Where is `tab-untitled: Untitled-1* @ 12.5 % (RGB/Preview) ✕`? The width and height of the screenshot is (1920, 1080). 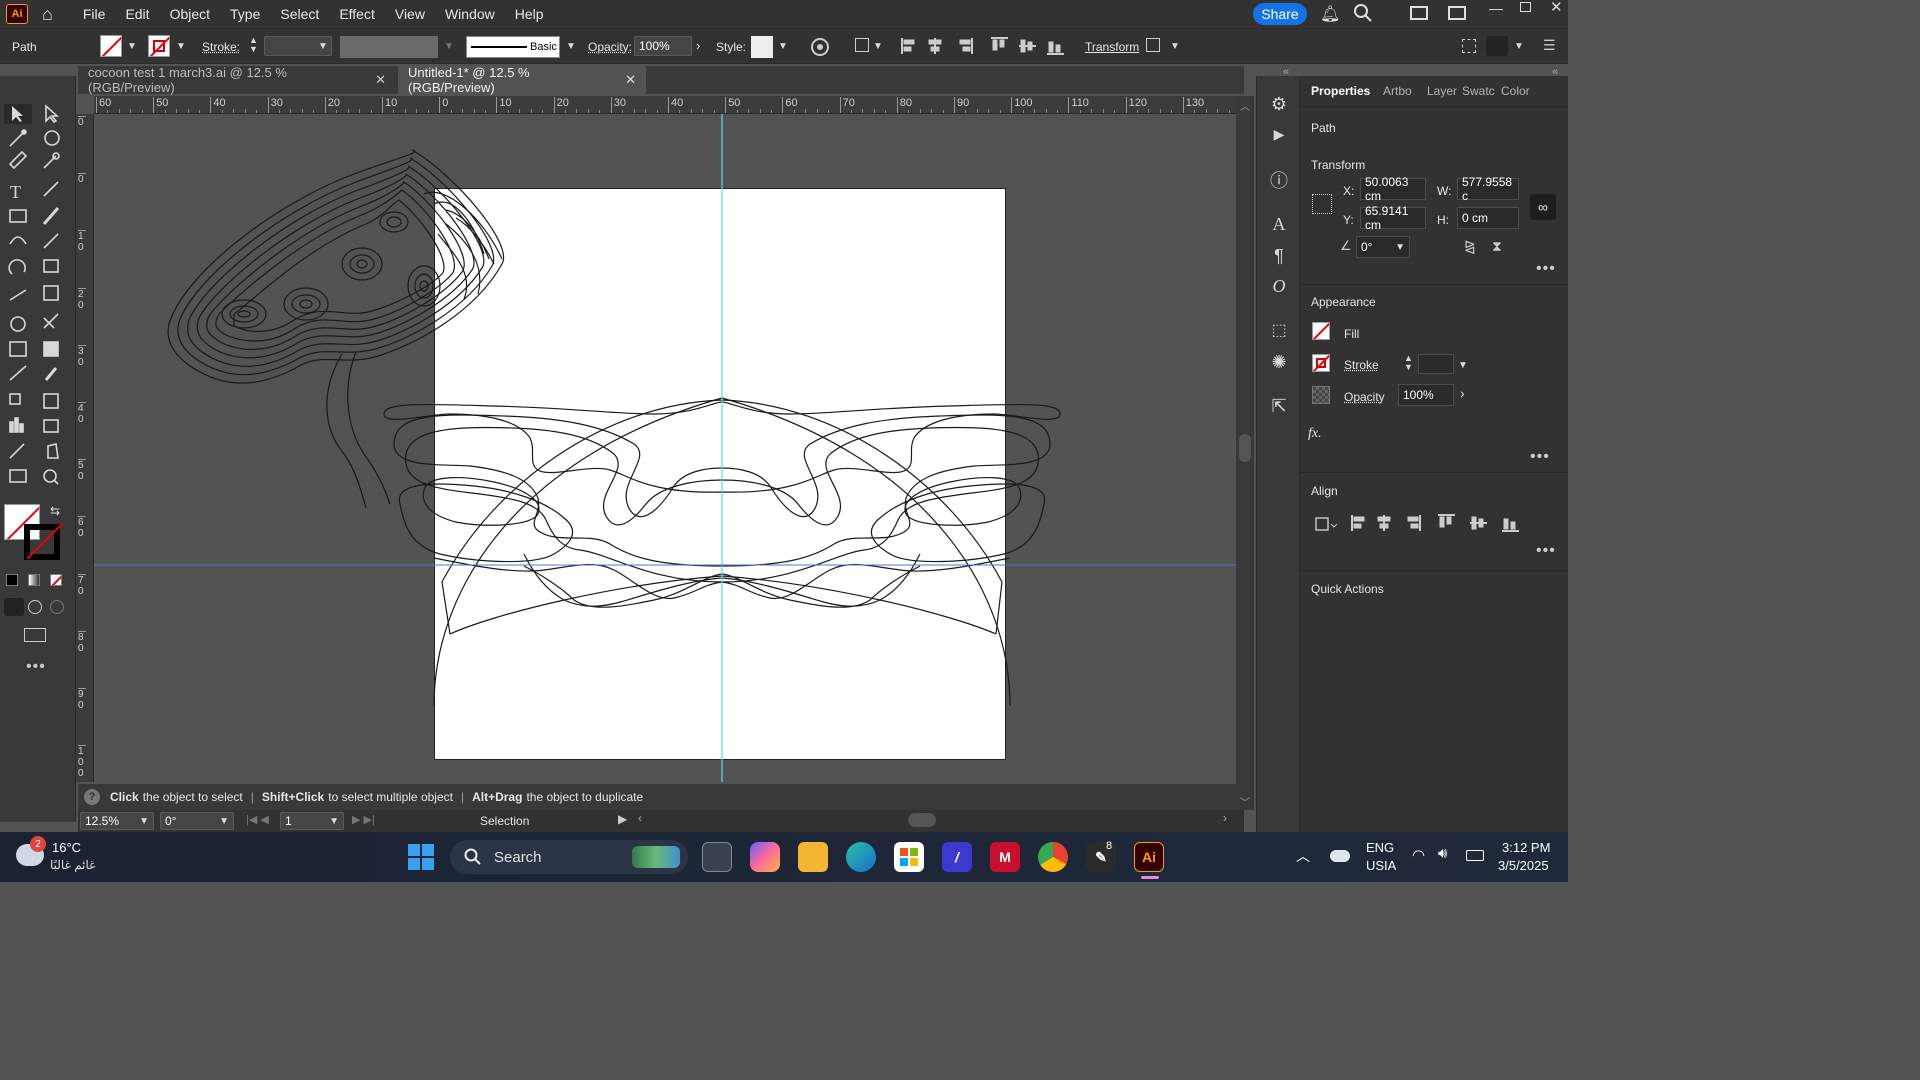
tab-untitled: Untitled-1* @ 12.5 % (RGB/Preview) ✕ is located at coordinates (522, 80).